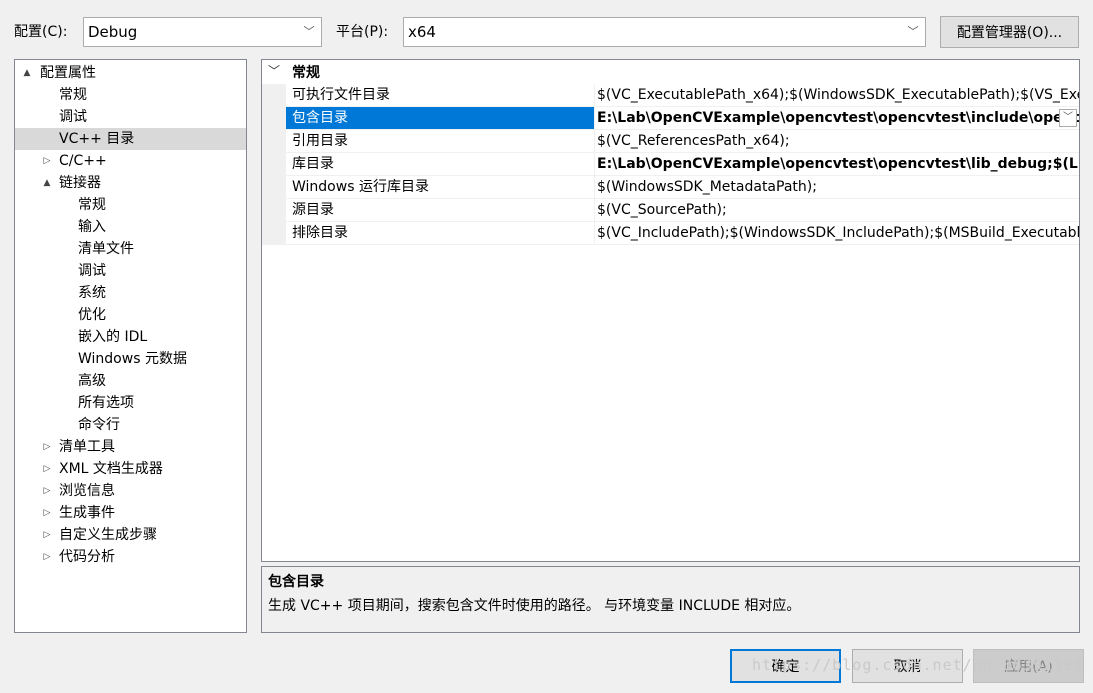 The image size is (1093, 693). What do you see at coordinates (87, 557) in the screenshot?
I see `tree-item-label: 代码分析` at bounding box center [87, 557].